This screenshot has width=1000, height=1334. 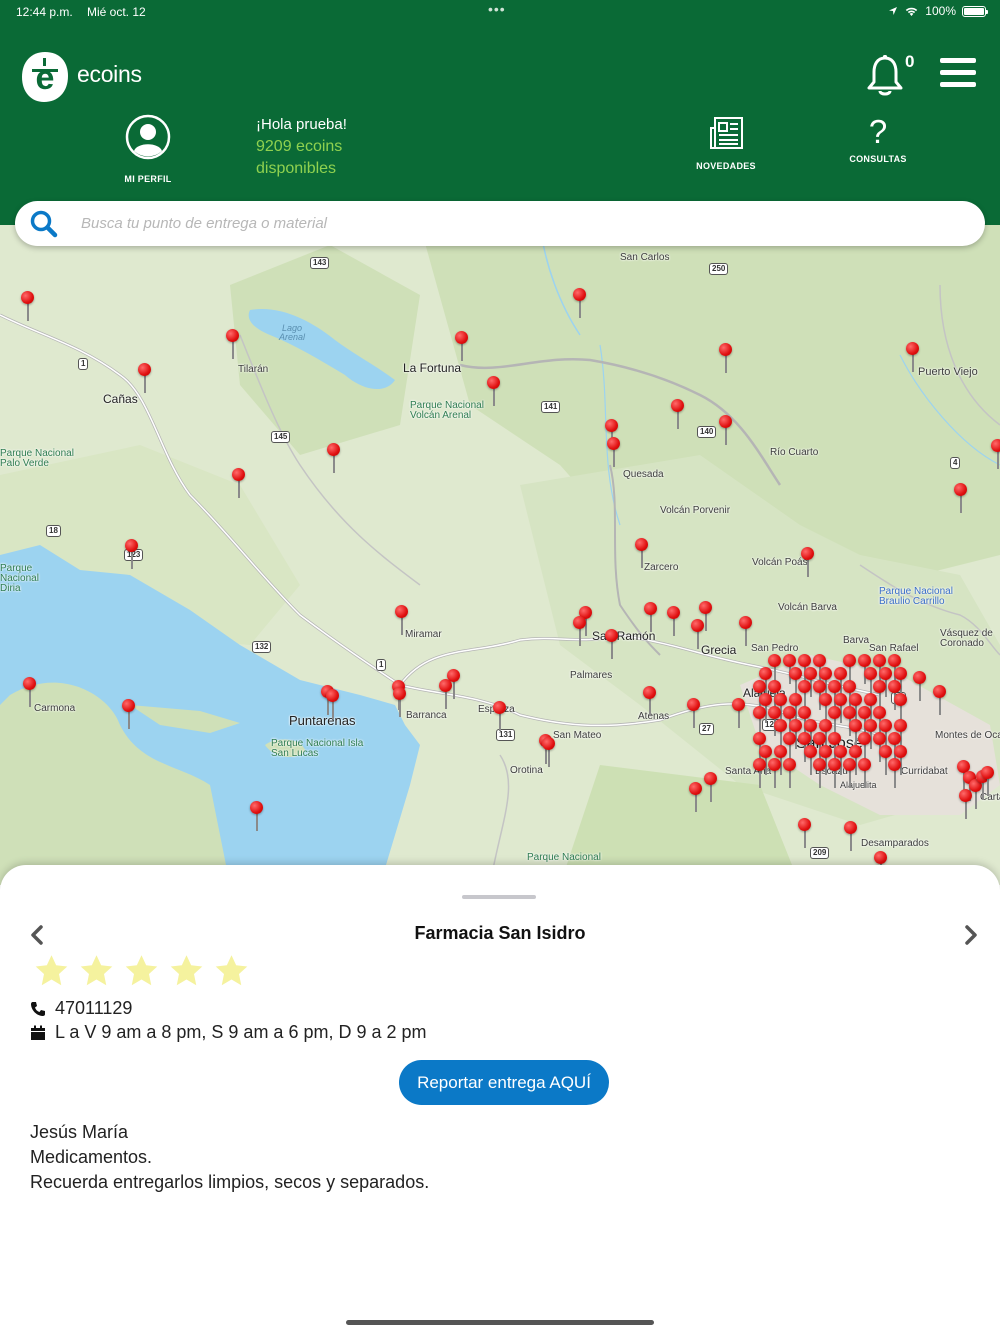 What do you see at coordinates (19, 578) in the screenshot?
I see `map-label-pn-diria: Parque Nacional Diria` at bounding box center [19, 578].